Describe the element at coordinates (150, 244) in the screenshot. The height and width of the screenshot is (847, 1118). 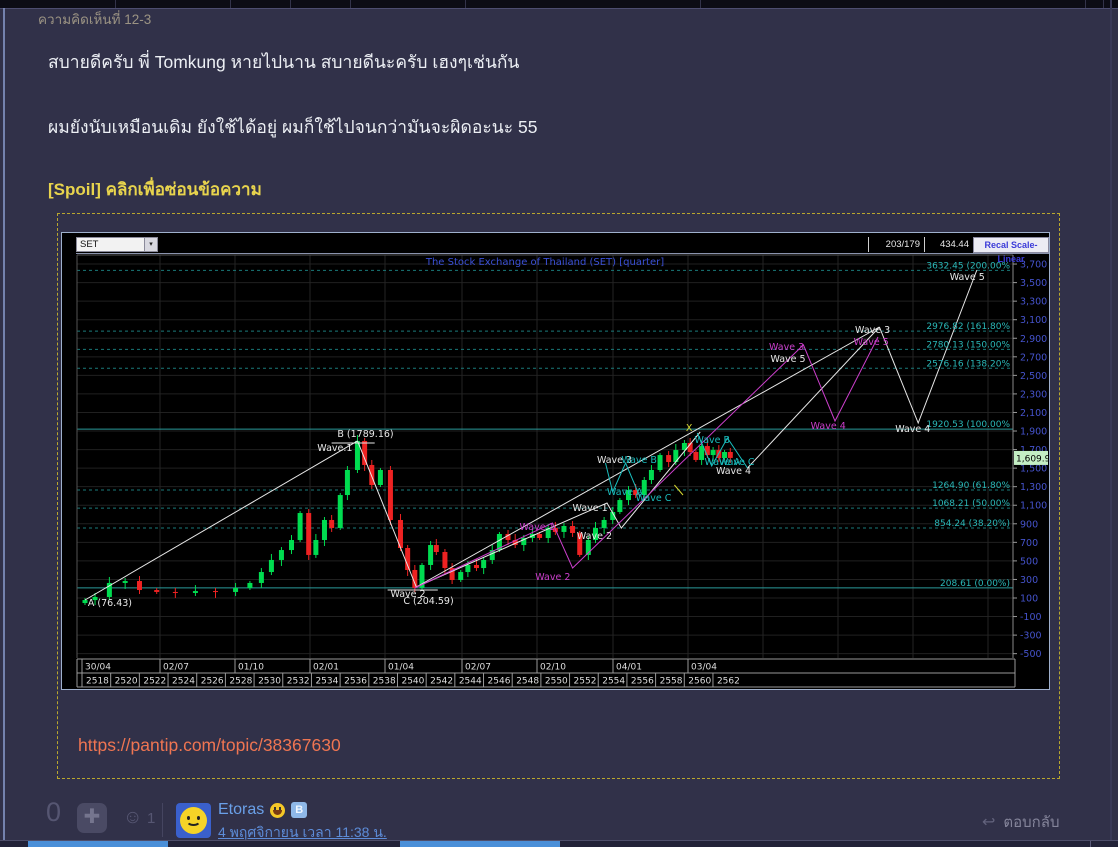
I see `chevron-down-icon: ▾` at that location.